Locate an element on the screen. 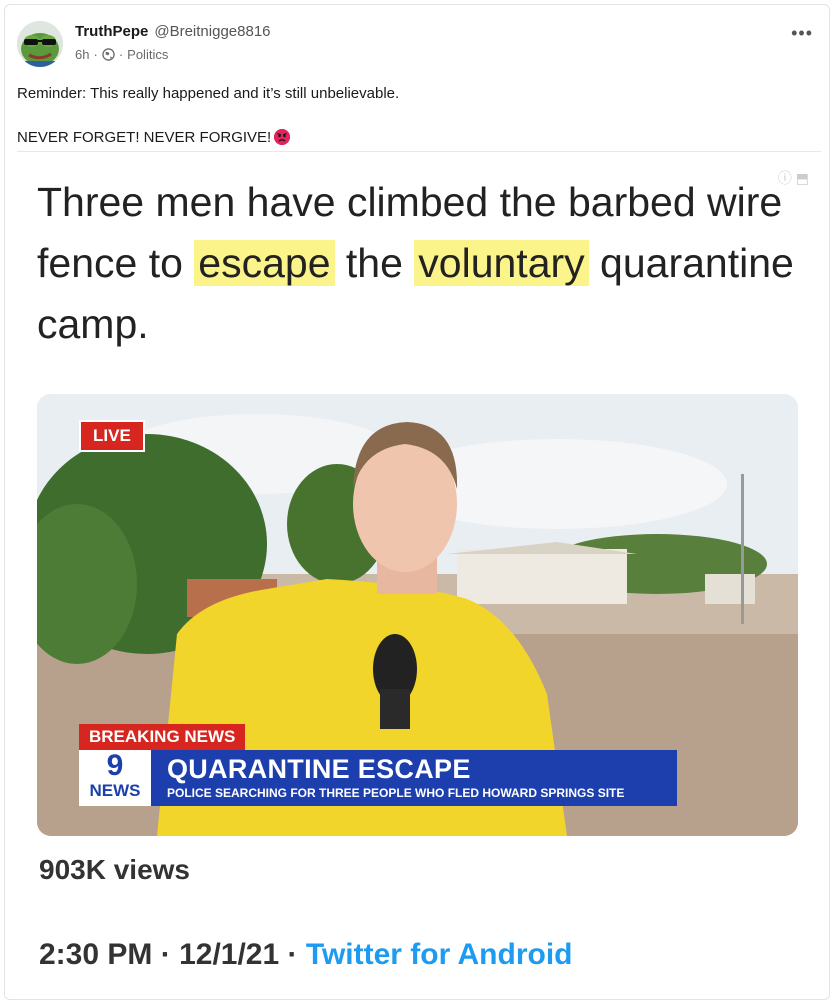 The width and height of the screenshot is (834, 1004). nine-news-logo: 9 NEWS is located at coordinates (115, 778).